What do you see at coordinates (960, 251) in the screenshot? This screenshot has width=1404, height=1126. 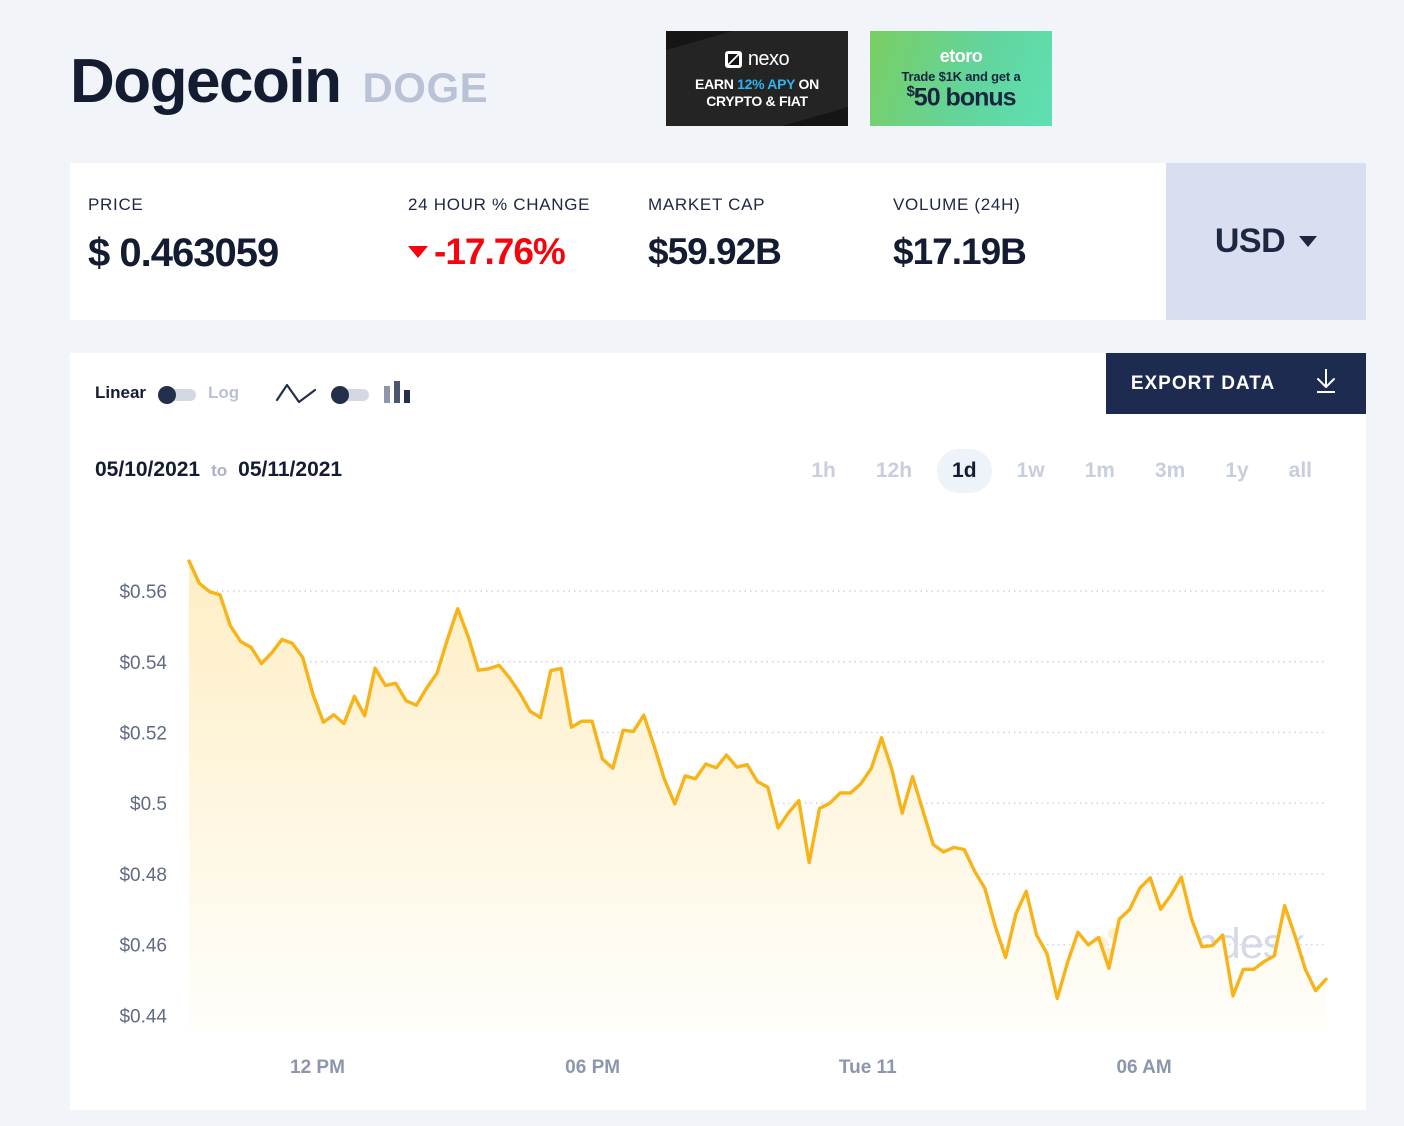 I see `stat-volume-value: $17.19B` at bounding box center [960, 251].